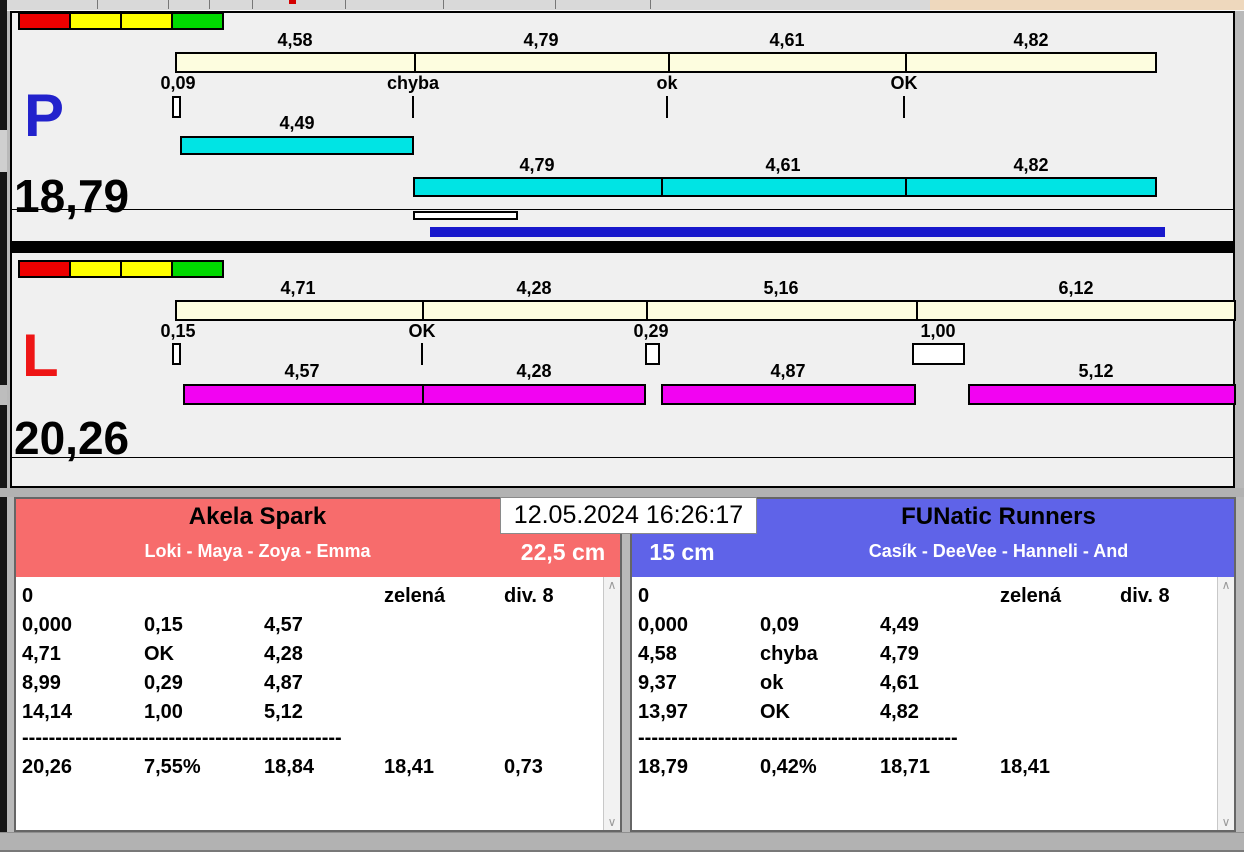 The width and height of the screenshot is (1244, 852). What do you see at coordinates (302, 371) in the screenshot?
I see `run-bar-label: 4,57` at bounding box center [302, 371].